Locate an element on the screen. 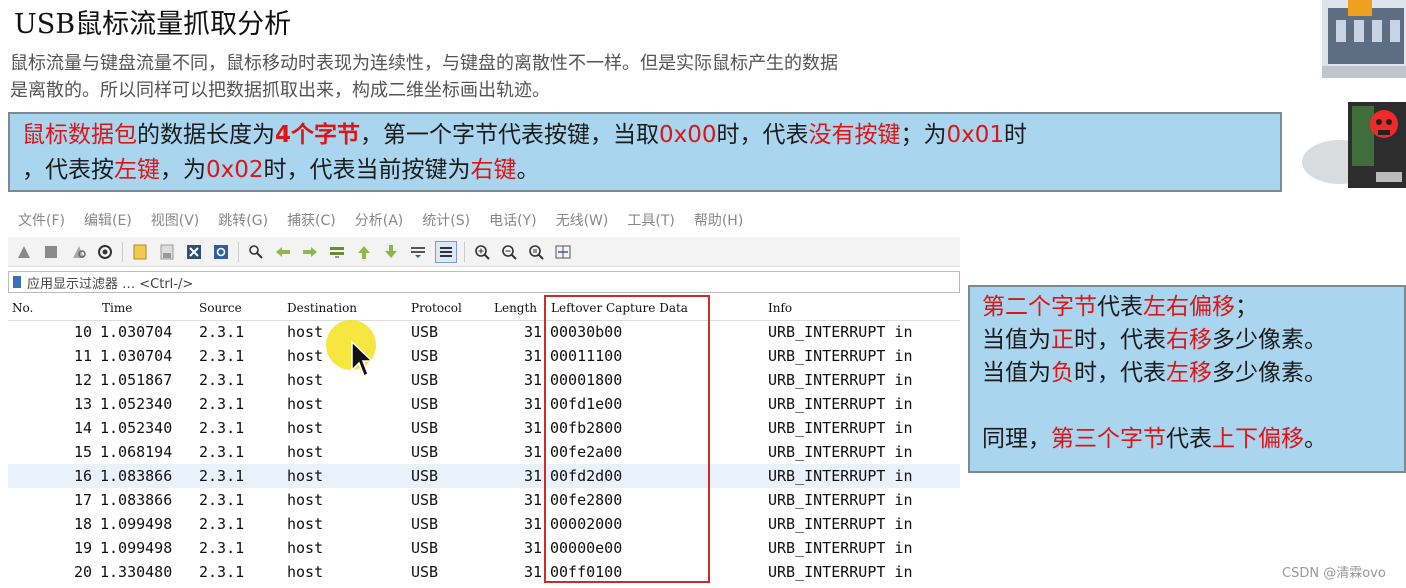  note-text: 右键 is located at coordinates (493, 170).